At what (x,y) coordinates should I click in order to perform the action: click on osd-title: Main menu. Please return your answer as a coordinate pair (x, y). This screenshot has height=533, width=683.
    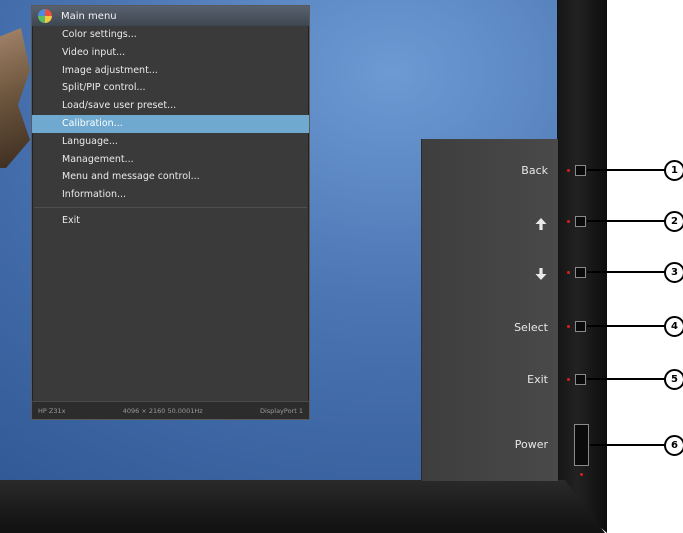
    Looking at the image, I should click on (89, 16).